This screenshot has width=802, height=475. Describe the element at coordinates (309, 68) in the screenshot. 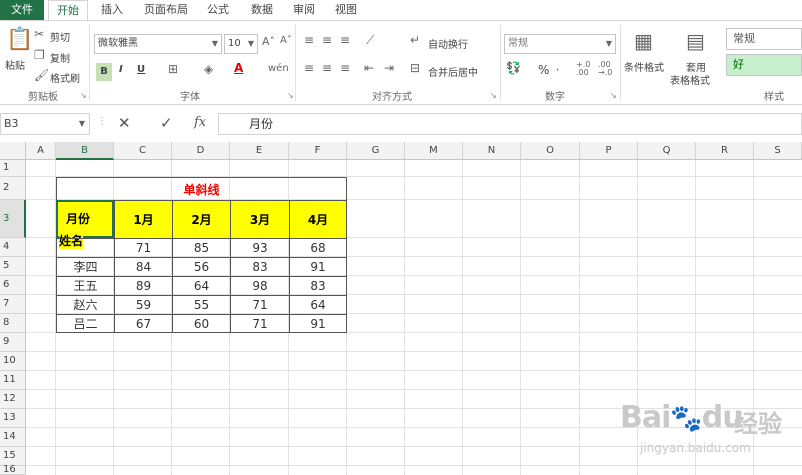

I see `align-left-icon: ≡` at that location.